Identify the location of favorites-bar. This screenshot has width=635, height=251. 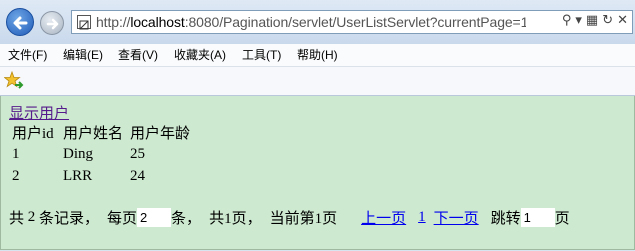
(317, 81).